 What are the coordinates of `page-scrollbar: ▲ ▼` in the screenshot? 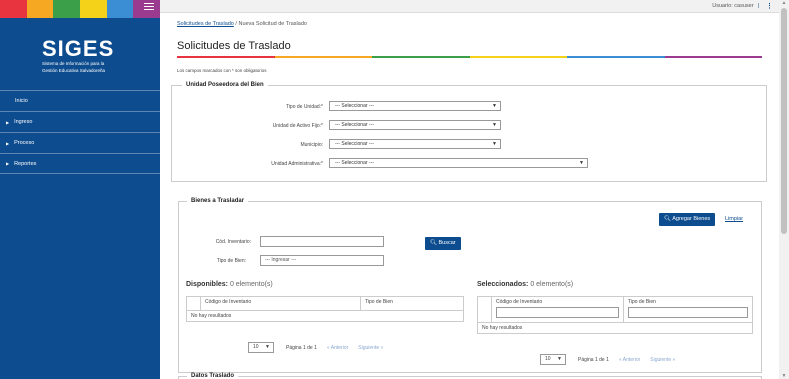 It's located at (784, 189).